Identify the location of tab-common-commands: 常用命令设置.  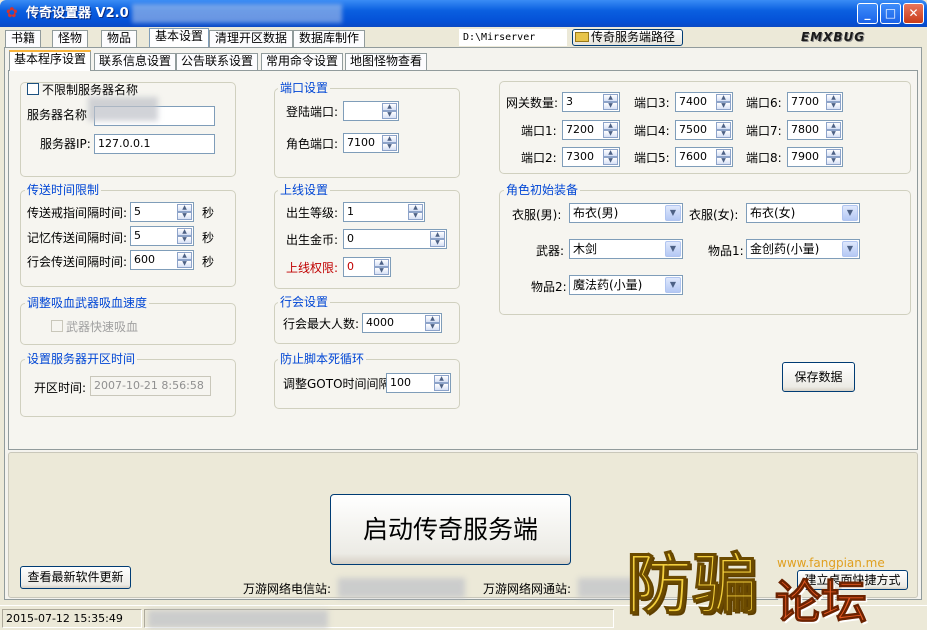
(302, 61).